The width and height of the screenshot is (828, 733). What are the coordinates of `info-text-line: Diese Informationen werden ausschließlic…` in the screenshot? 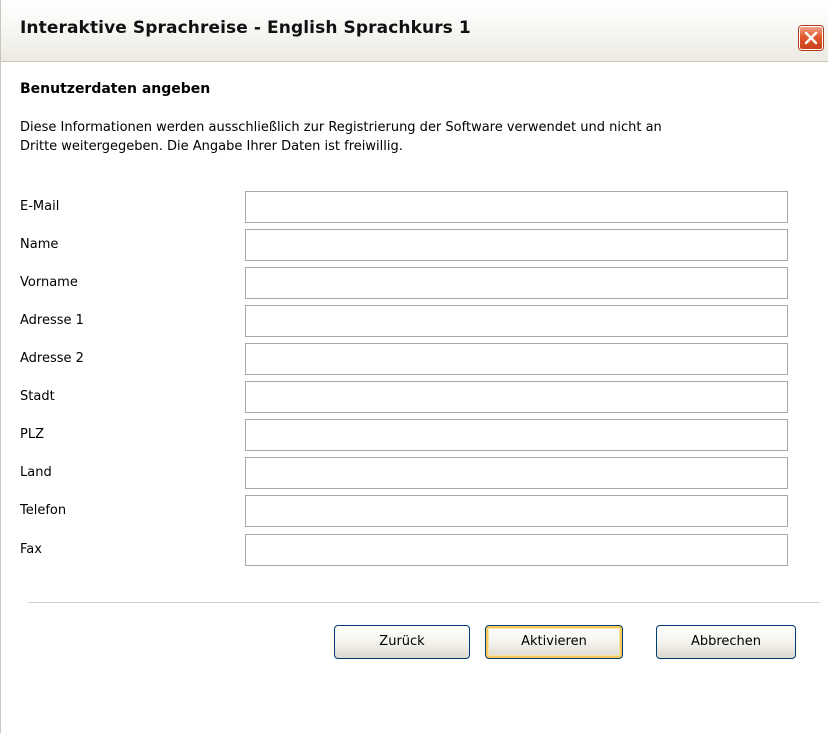 It's located at (341, 127).